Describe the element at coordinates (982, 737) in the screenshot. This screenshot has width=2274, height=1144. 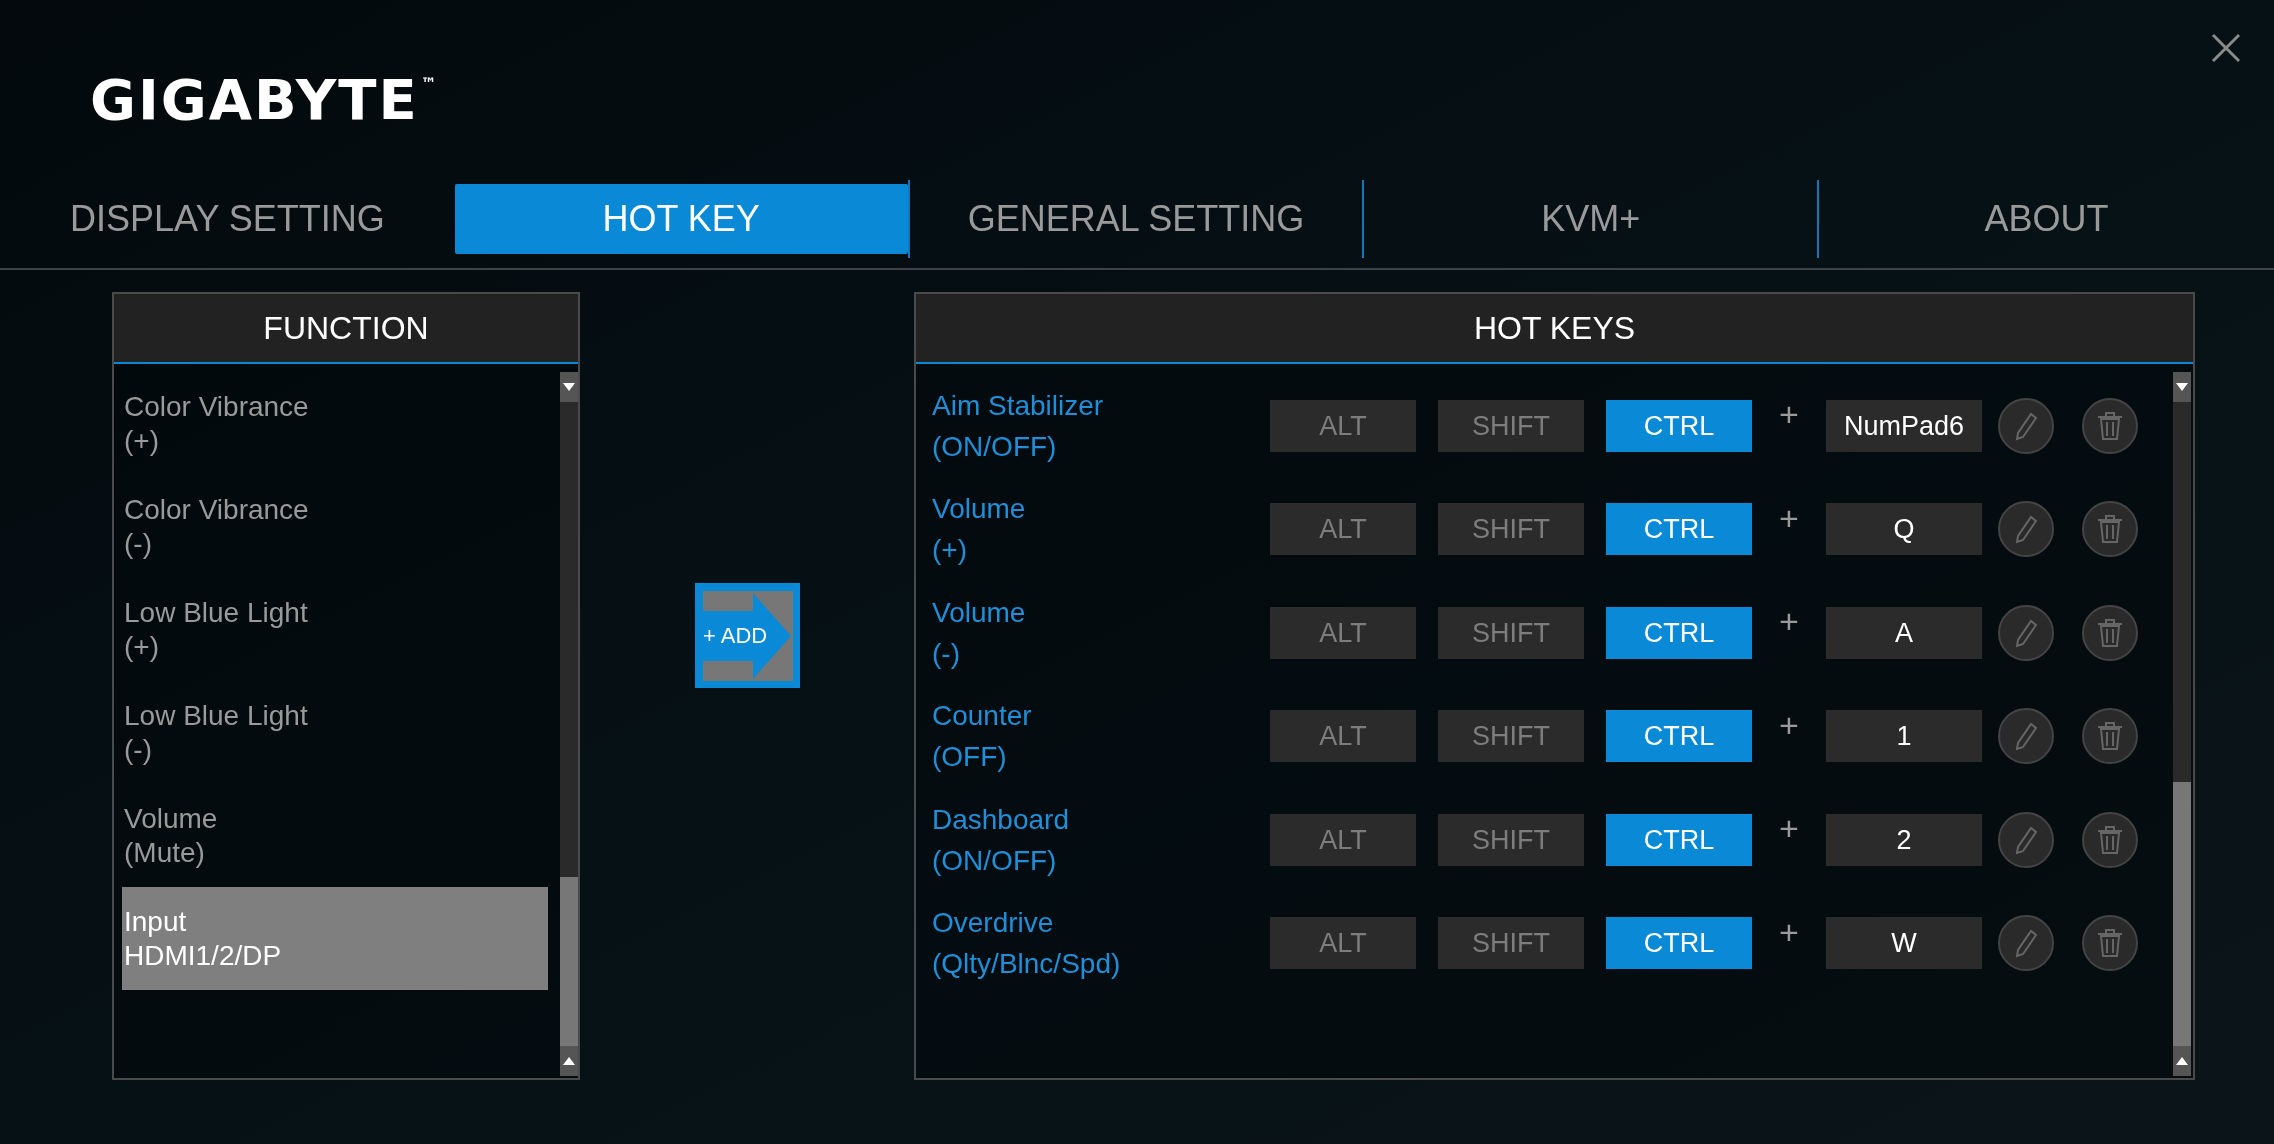
I see `hotkey-label: Counter (OFF)` at that location.